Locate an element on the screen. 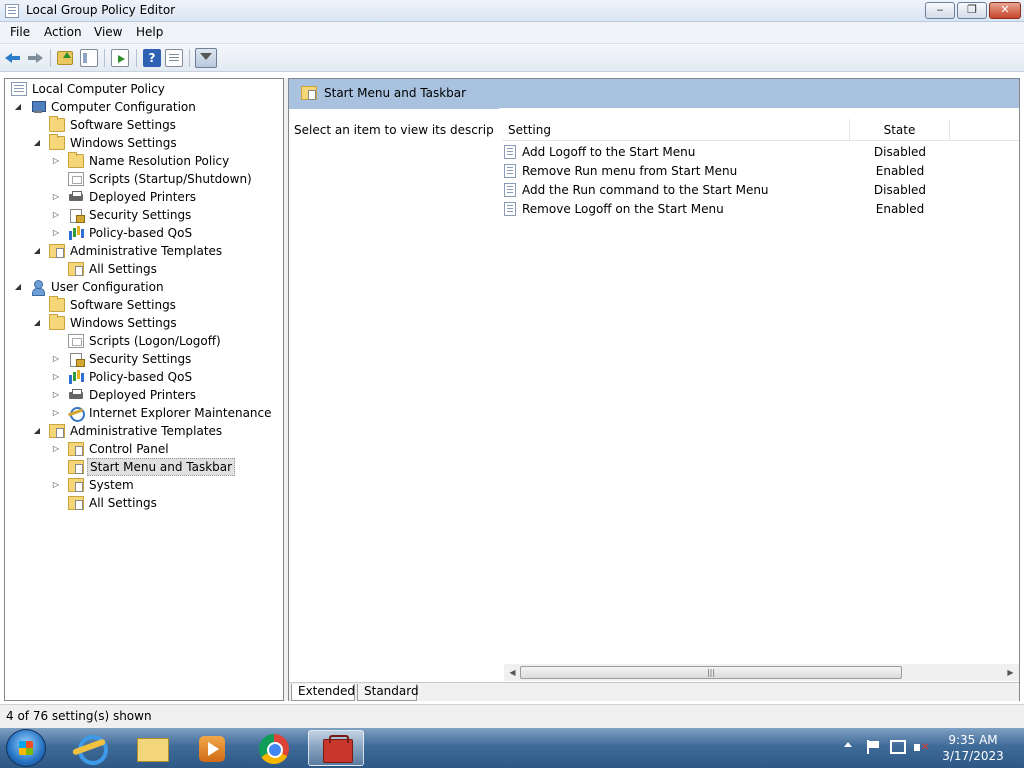 Image resolution: width=1024 pixels, height=768 pixels. tree-label: Deployed Printers is located at coordinates (143, 395).